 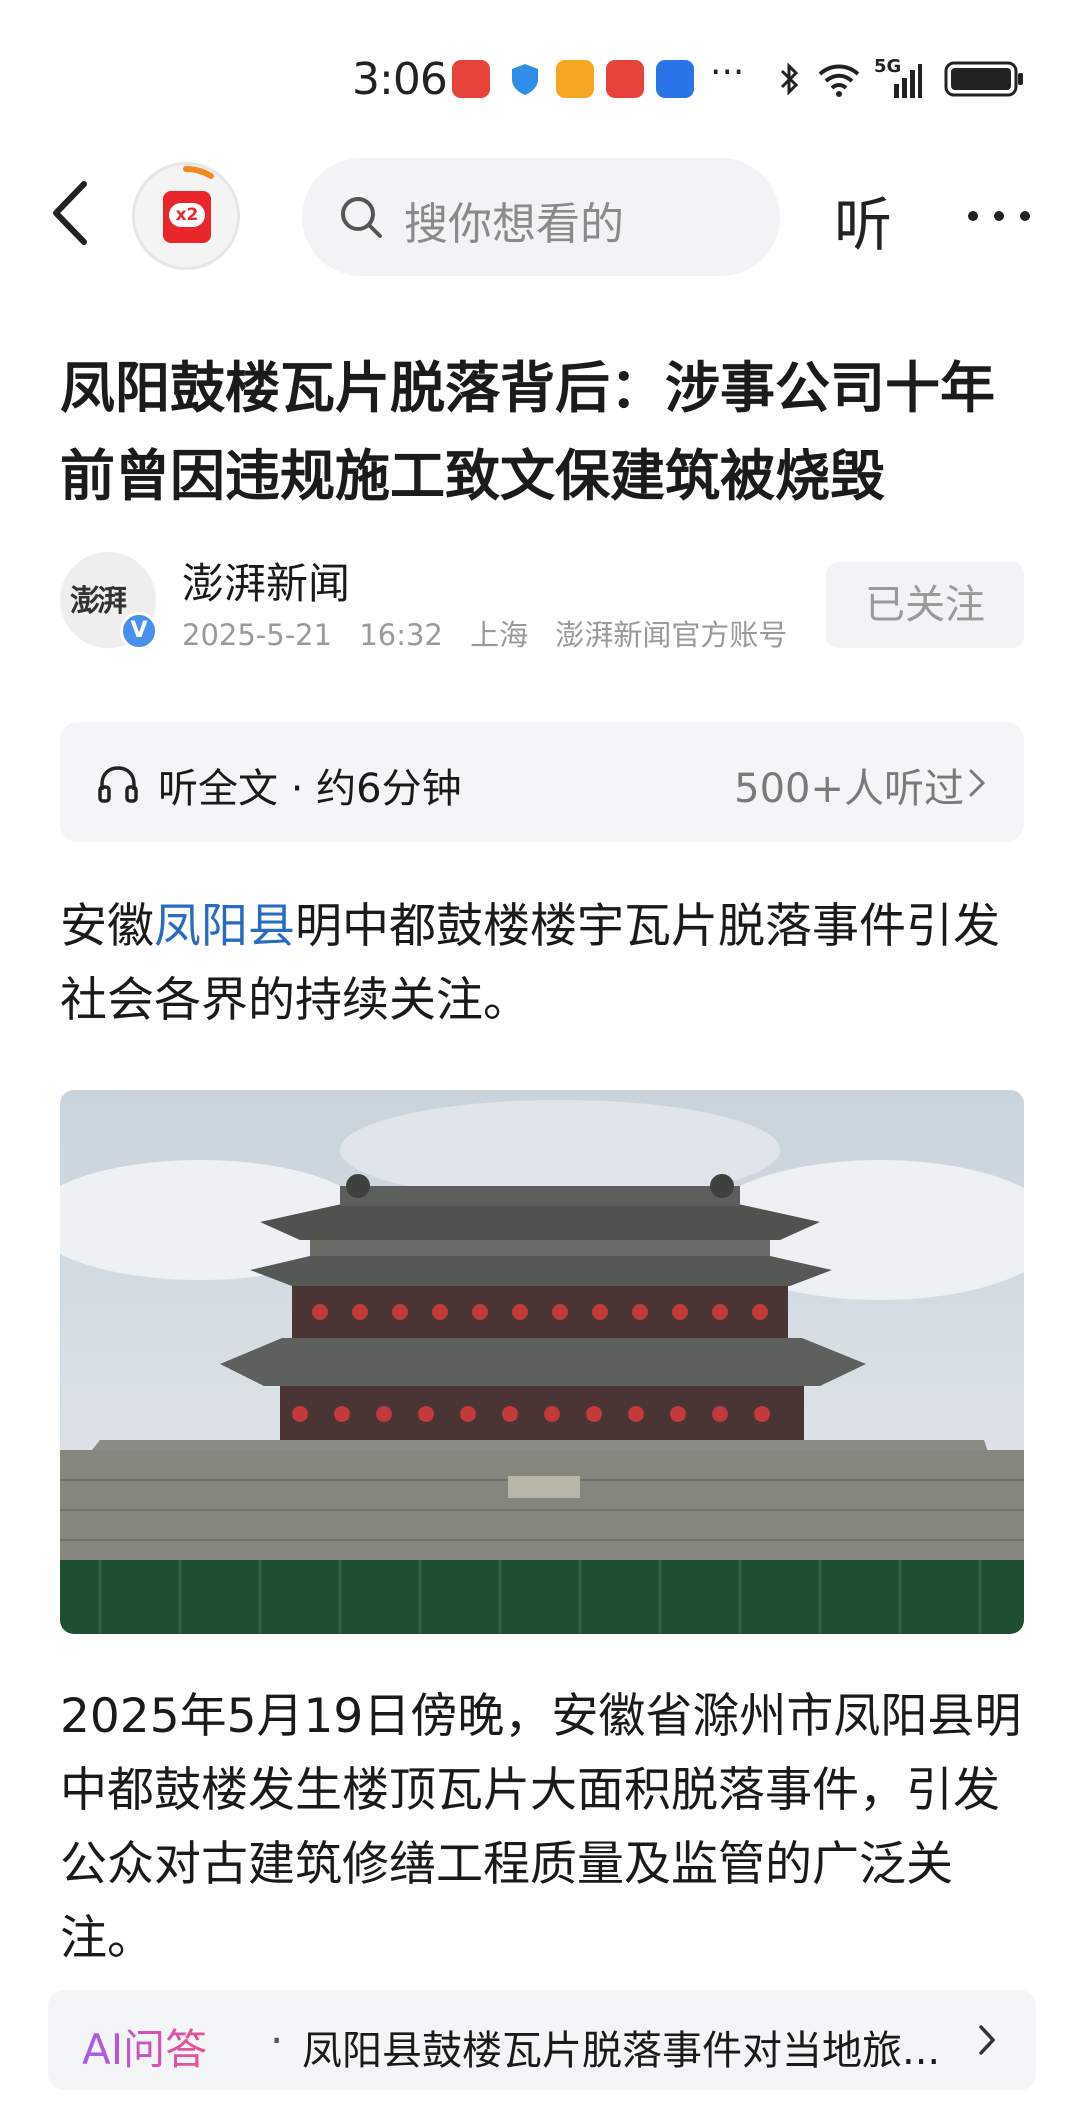 What do you see at coordinates (499, 635) in the screenshot?
I see `publish-location: 上海` at bounding box center [499, 635].